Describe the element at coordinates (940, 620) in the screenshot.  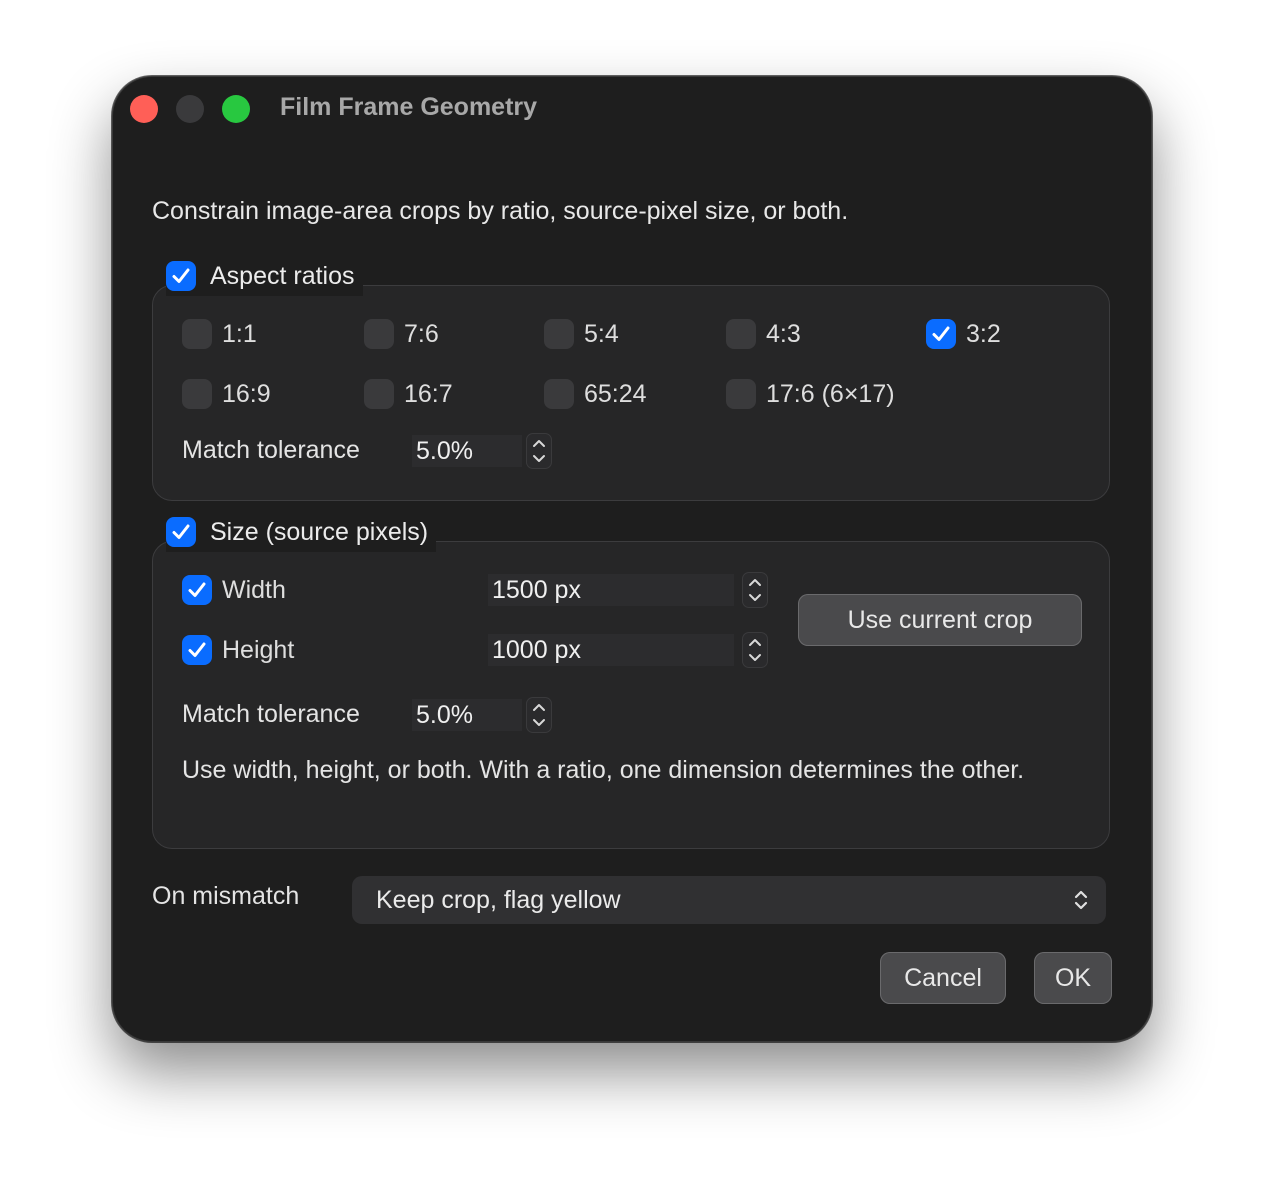
I see `use-current-crop-button: Use current crop` at that location.